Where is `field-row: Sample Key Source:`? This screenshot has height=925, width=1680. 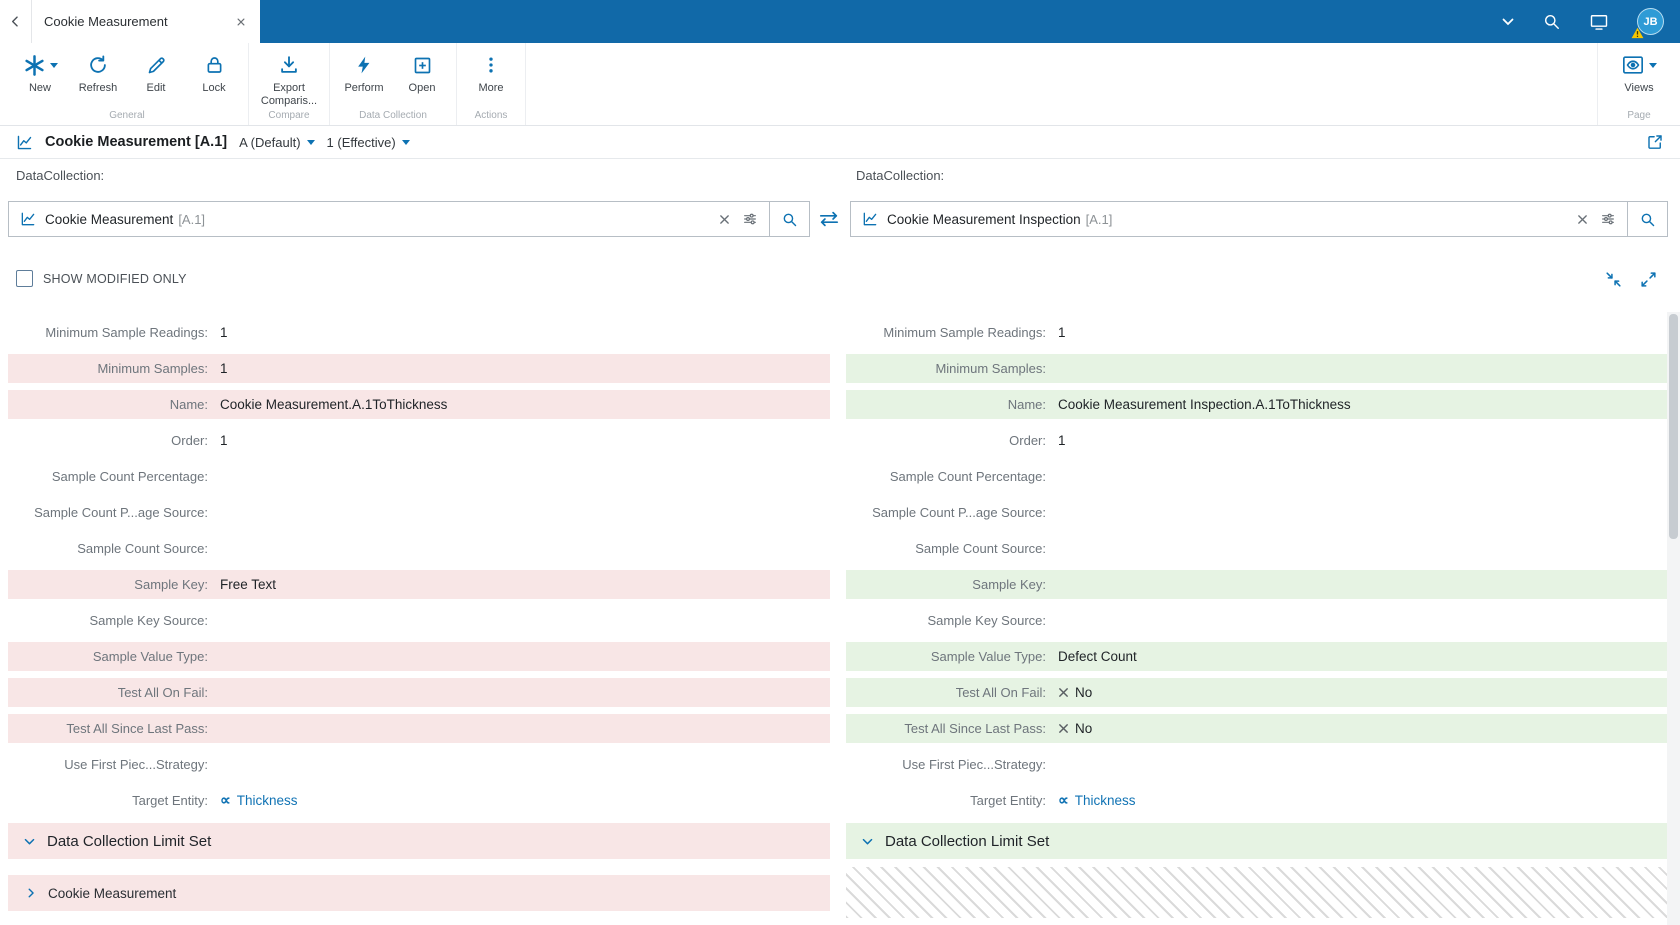
field-row: Sample Key Source: is located at coordinates (1257, 620).